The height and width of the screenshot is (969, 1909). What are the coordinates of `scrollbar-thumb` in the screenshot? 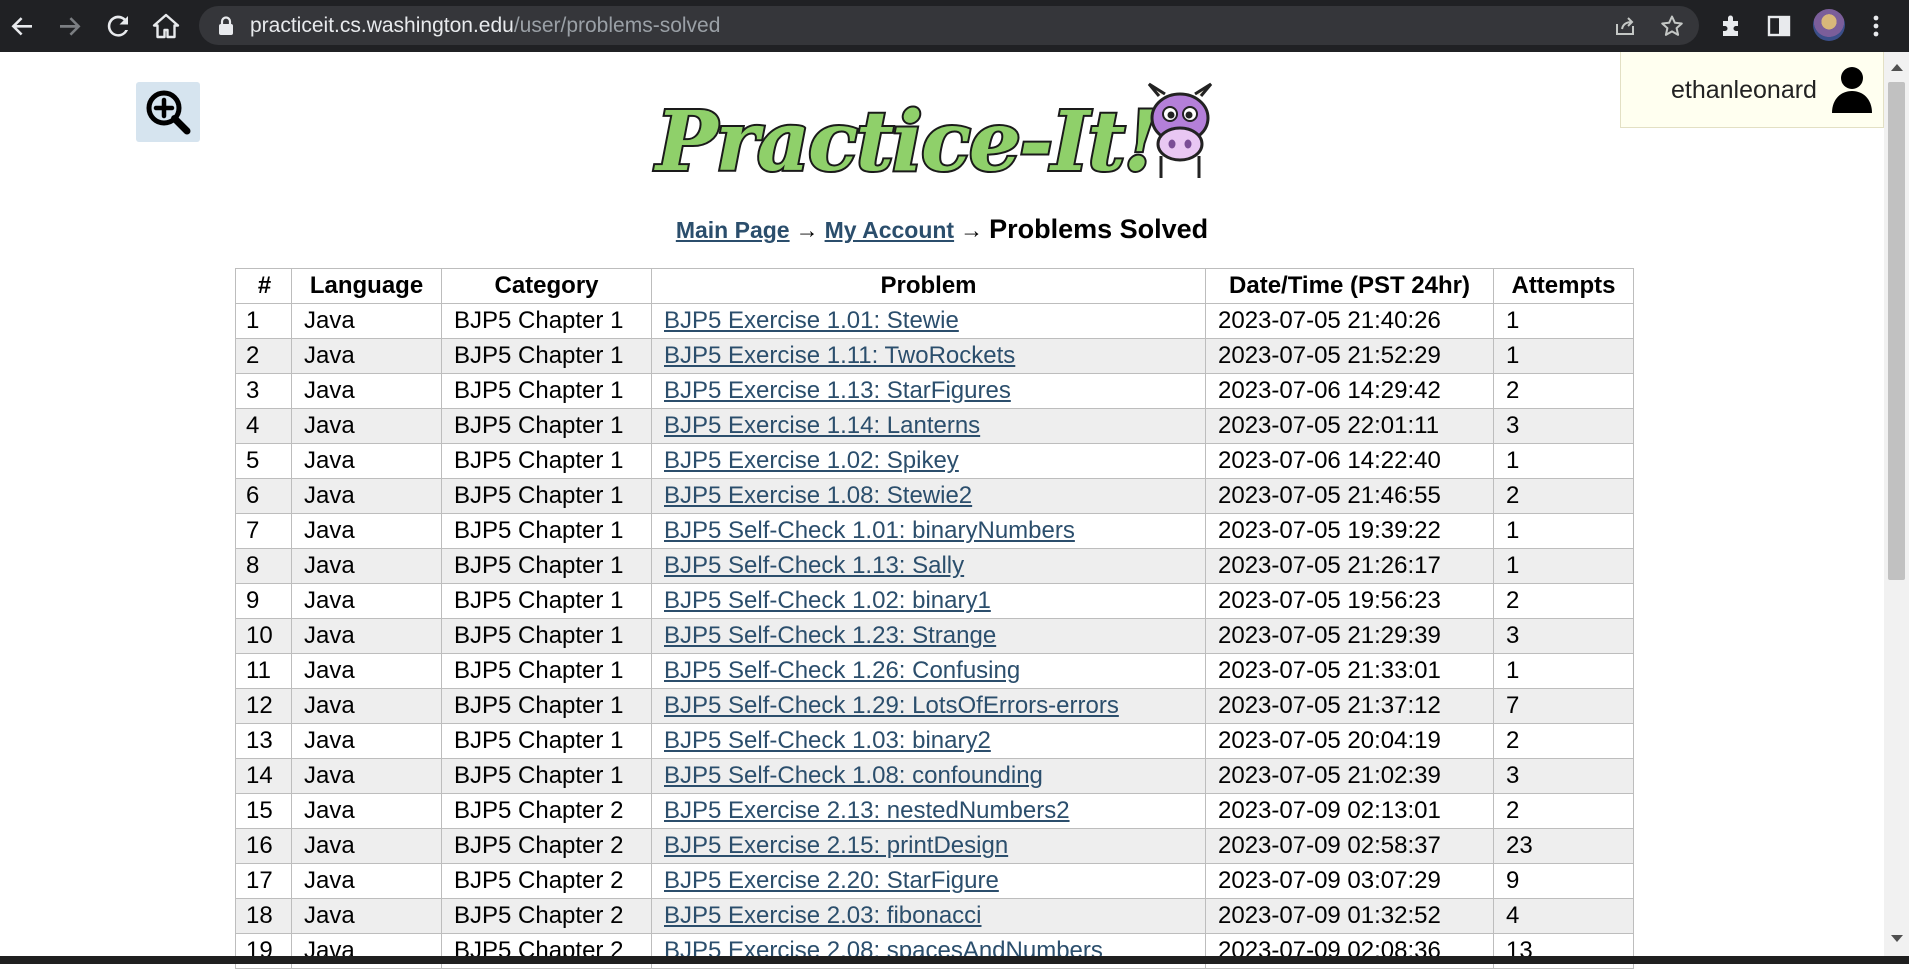 It's located at (1896, 331).